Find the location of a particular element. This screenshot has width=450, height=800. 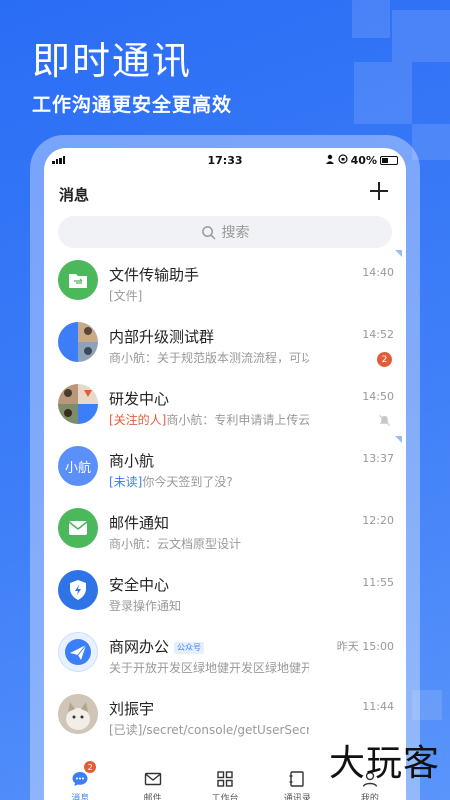

list-item: 商网办公公众号 关于开放开发区绿地健开发区绿地健开发... 昨天 15:00 is located at coordinates (225, 653).